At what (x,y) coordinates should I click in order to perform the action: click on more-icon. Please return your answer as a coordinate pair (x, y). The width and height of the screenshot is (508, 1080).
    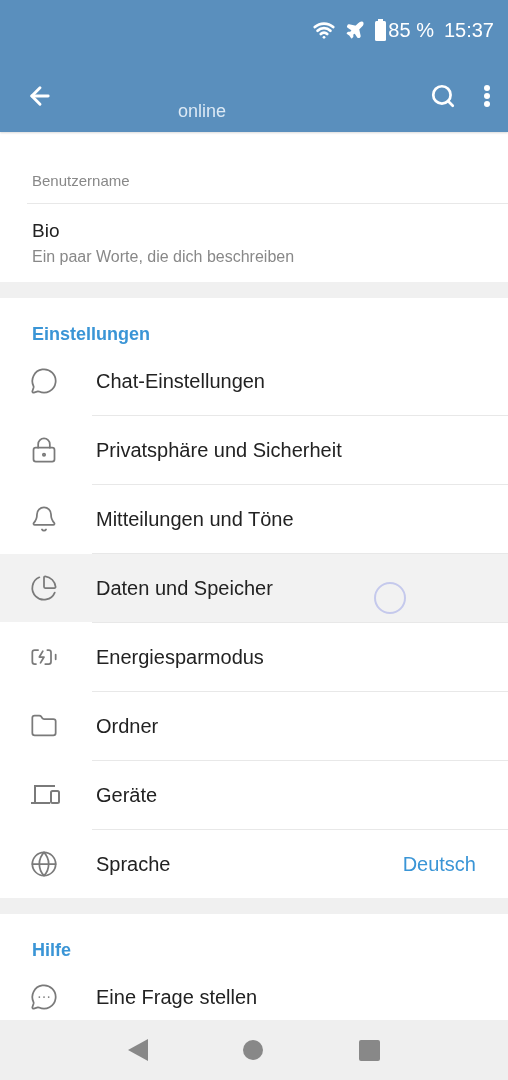
    Looking at the image, I should click on (487, 96).